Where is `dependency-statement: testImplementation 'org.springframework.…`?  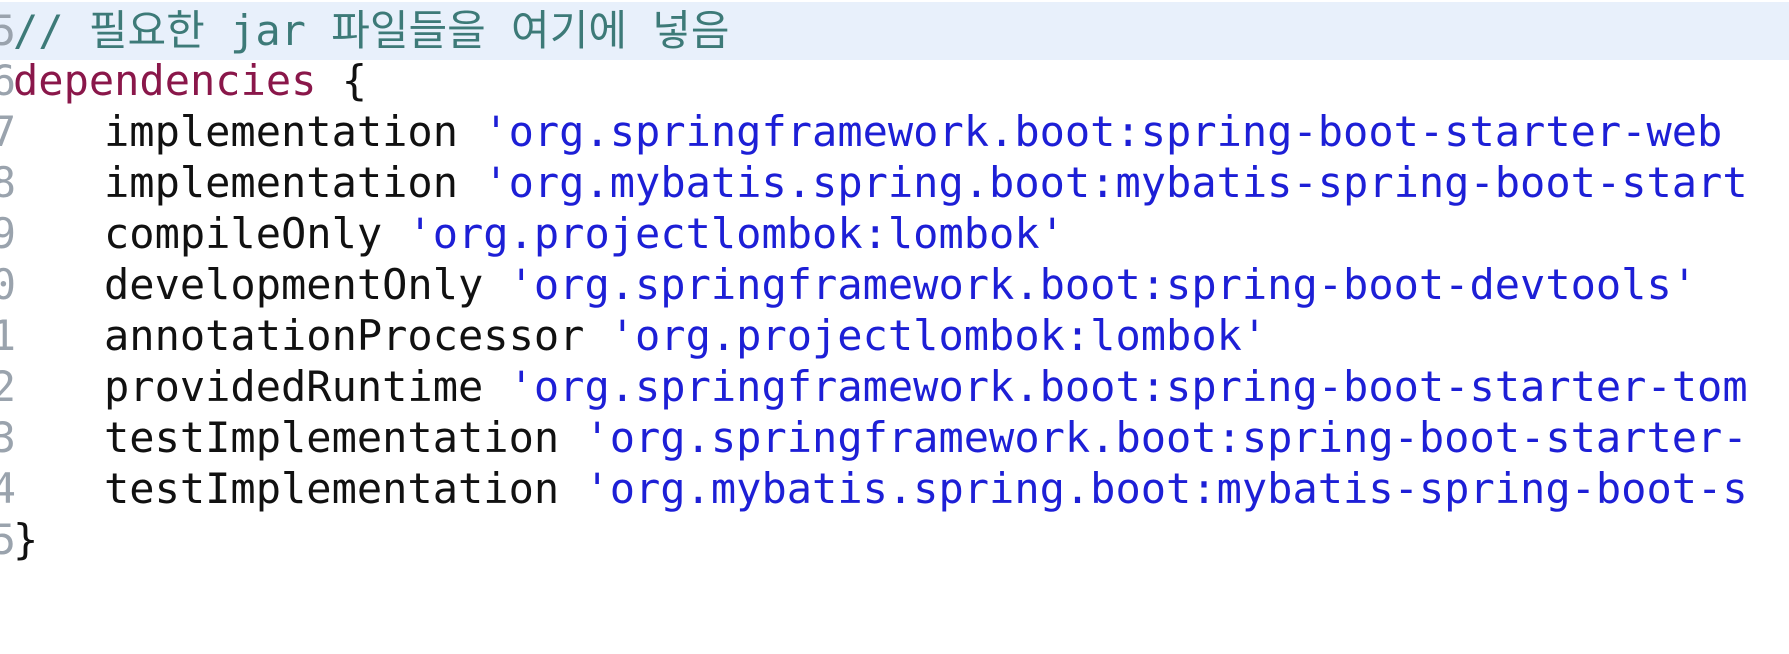
dependency-statement: testImplementation 'org.springframework.… is located at coordinates (880, 438).